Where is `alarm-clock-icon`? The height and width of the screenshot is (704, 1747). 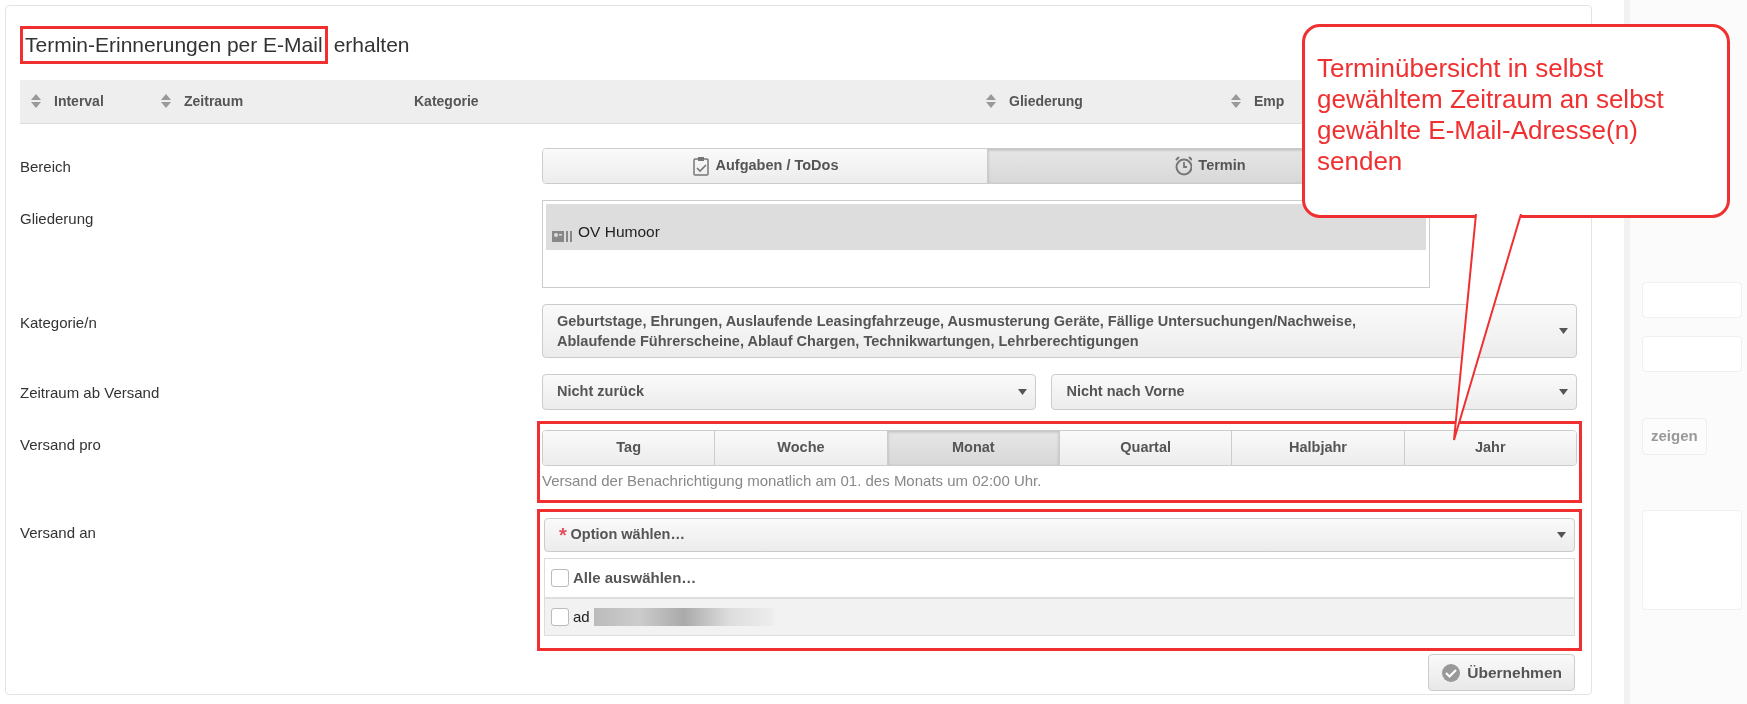
alarm-clock-icon is located at coordinates (1183, 165).